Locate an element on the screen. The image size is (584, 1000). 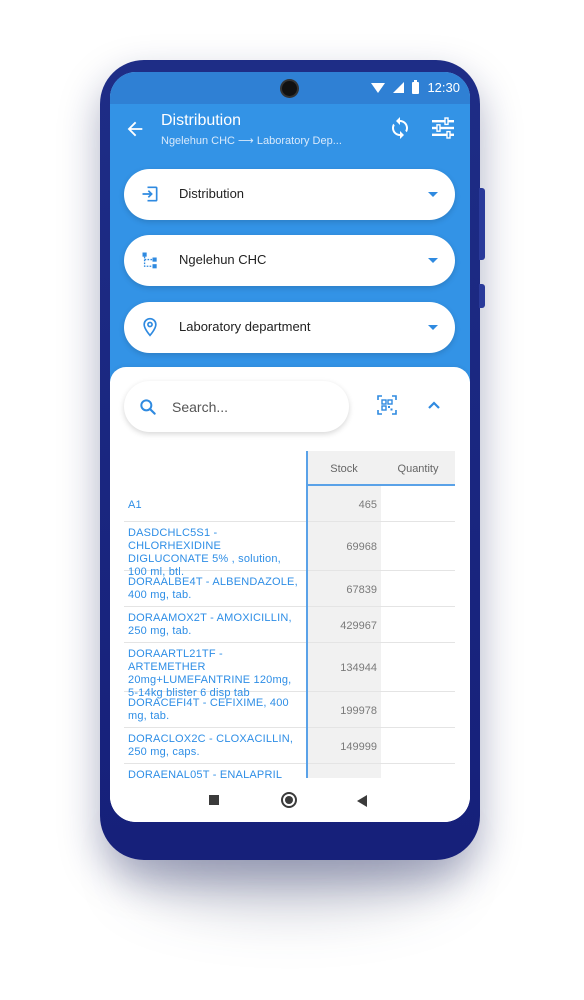
battery-icon is located at coordinates (416, 86).